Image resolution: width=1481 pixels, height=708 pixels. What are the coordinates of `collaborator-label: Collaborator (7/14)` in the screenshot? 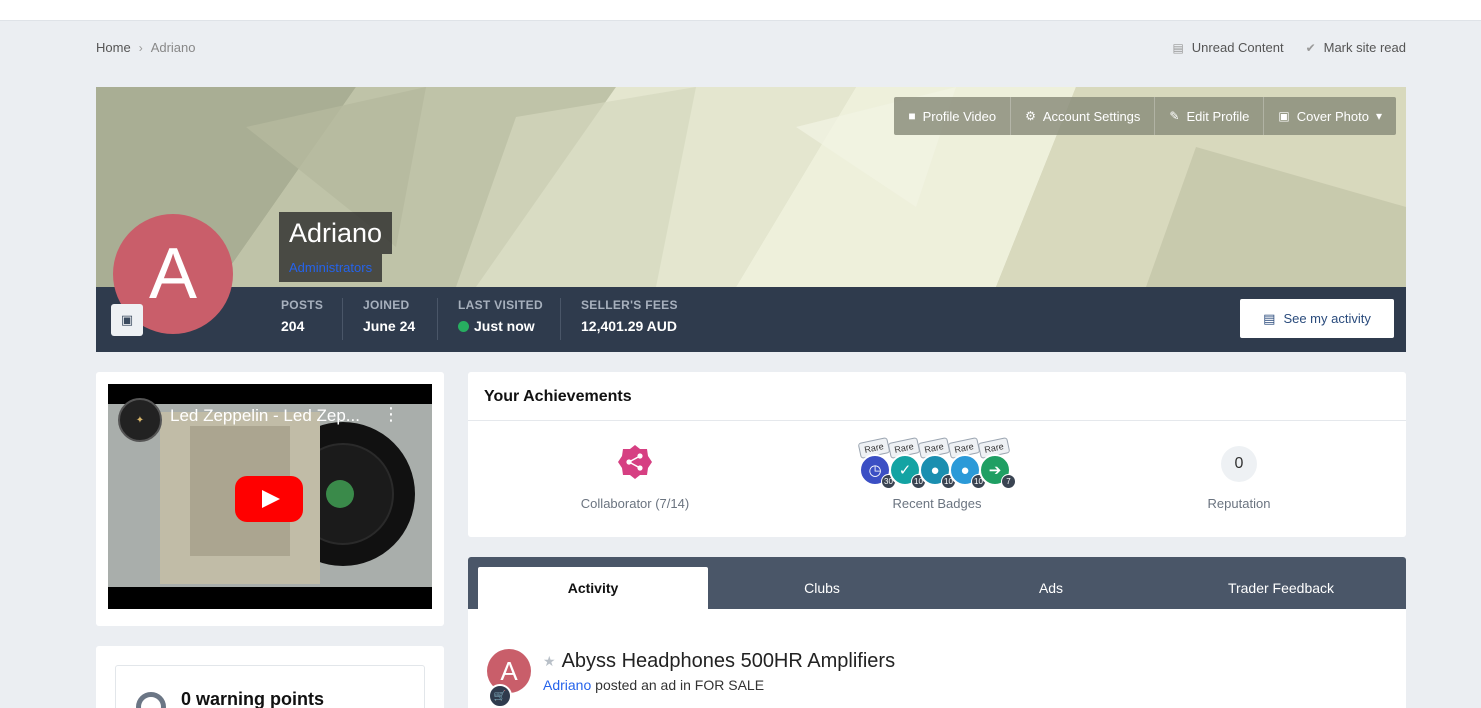 It's located at (635, 503).